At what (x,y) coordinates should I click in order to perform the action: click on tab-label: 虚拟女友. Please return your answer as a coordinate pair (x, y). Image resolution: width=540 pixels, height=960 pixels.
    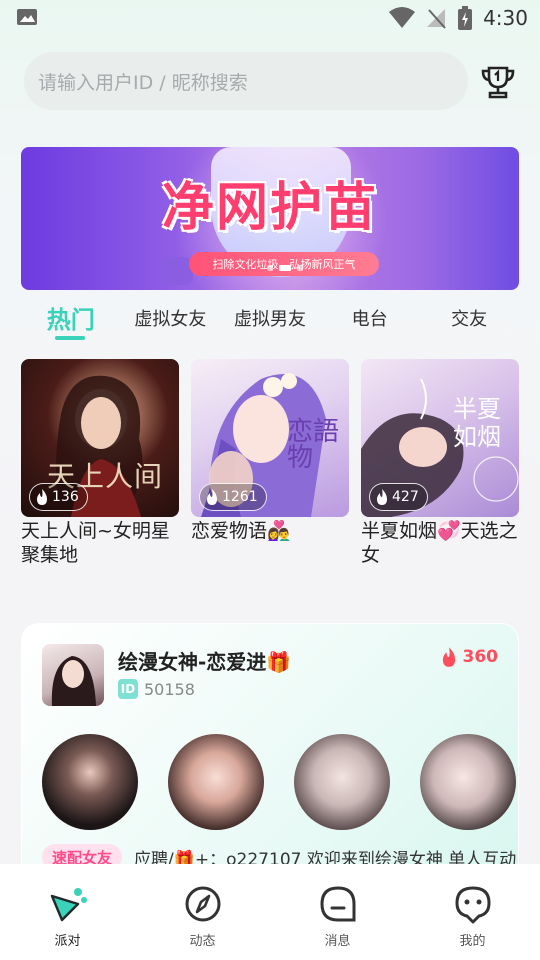
    Looking at the image, I should click on (170, 319).